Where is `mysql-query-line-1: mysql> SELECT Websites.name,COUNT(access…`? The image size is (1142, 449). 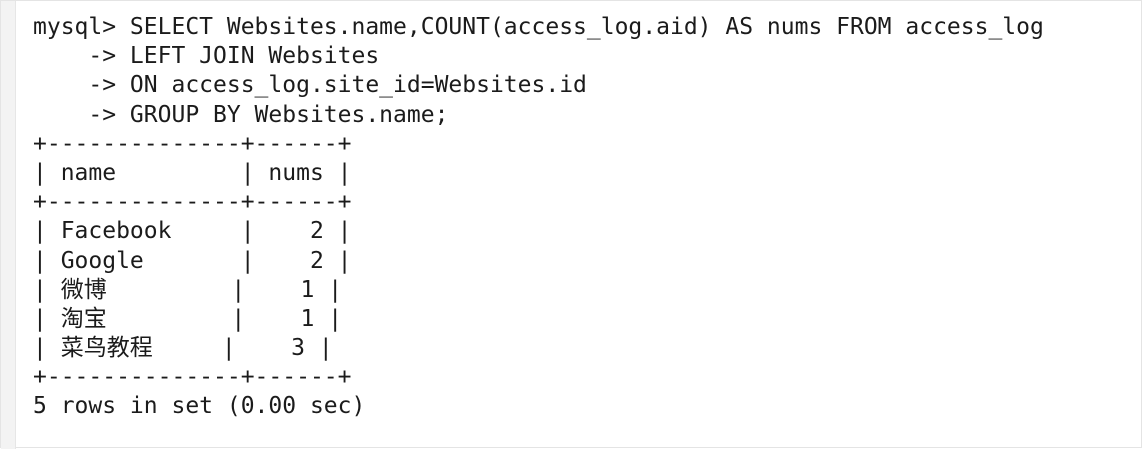 mysql-query-line-1: mysql> SELECT Websites.name,COUNT(access… is located at coordinates (538, 27).